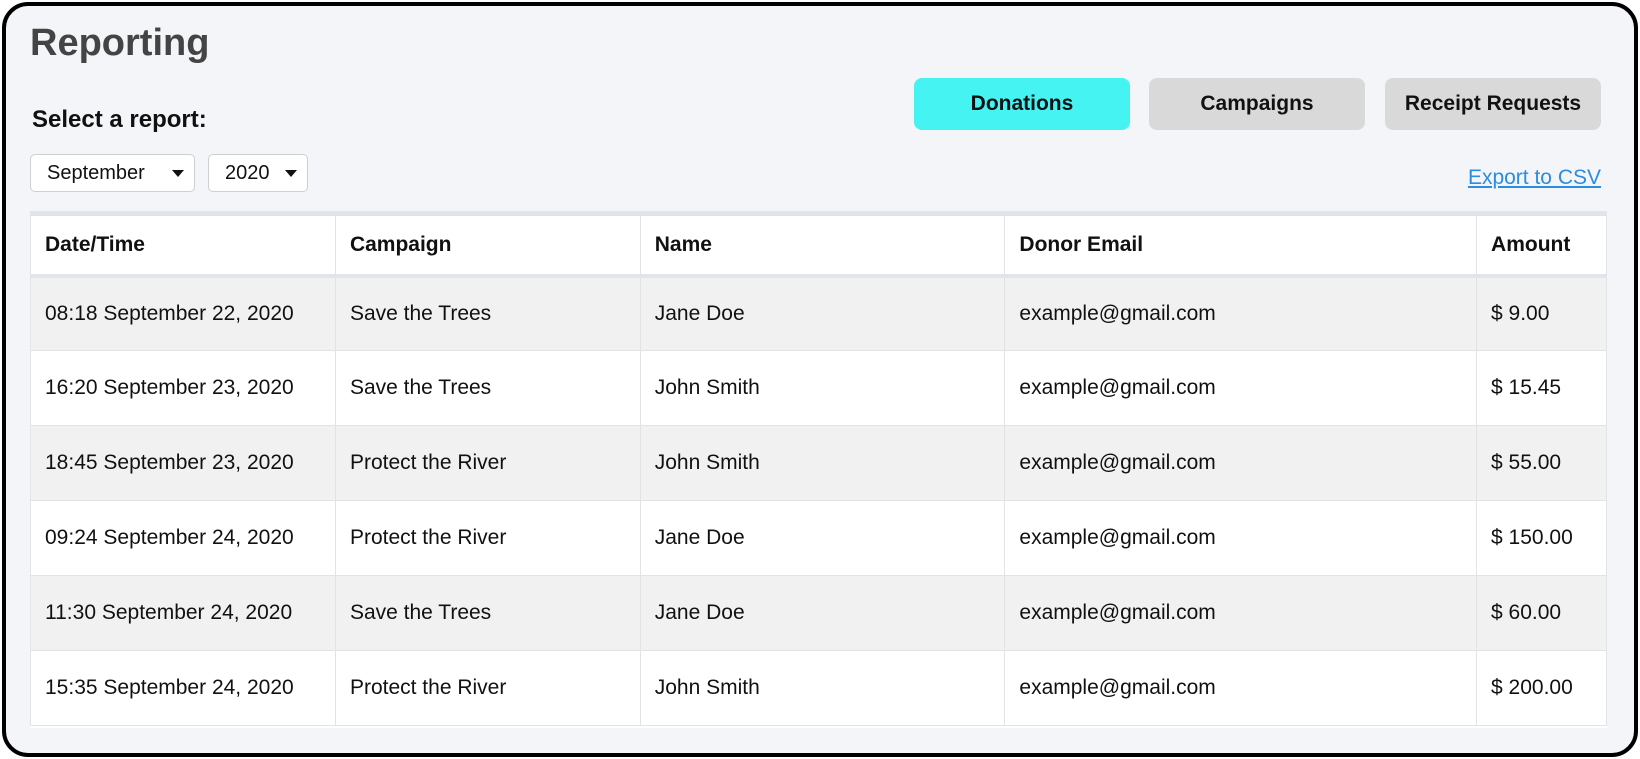 The image size is (1640, 759). What do you see at coordinates (1257, 104) in the screenshot?
I see `tab-campaigns: Campaigns` at bounding box center [1257, 104].